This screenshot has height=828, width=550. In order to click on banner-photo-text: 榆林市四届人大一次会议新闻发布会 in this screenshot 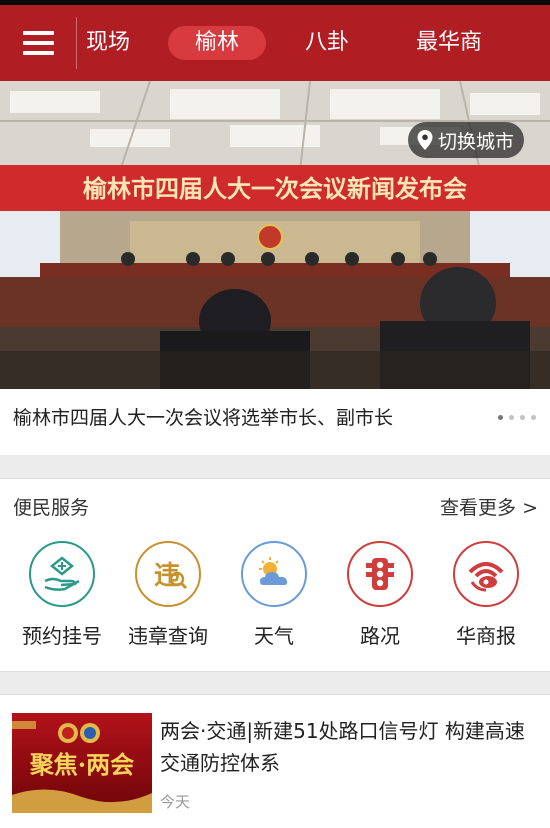, I will do `click(275, 189)`.